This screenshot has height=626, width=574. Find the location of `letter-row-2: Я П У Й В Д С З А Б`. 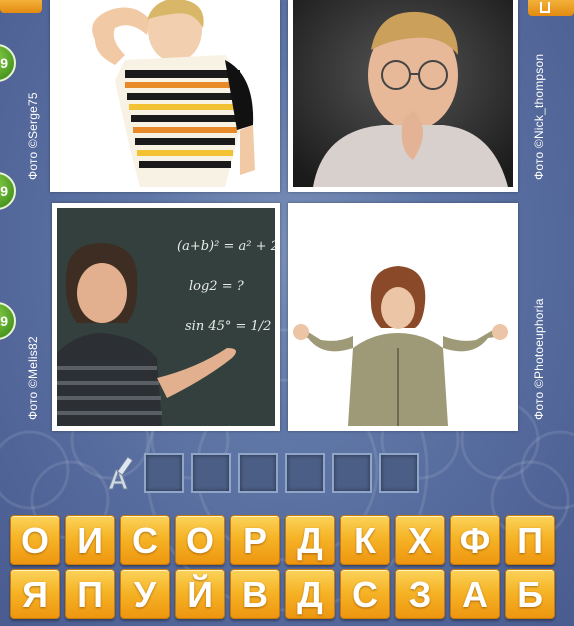

letter-row-2: Я П У Й В Д С З А Б is located at coordinates (288, 594).